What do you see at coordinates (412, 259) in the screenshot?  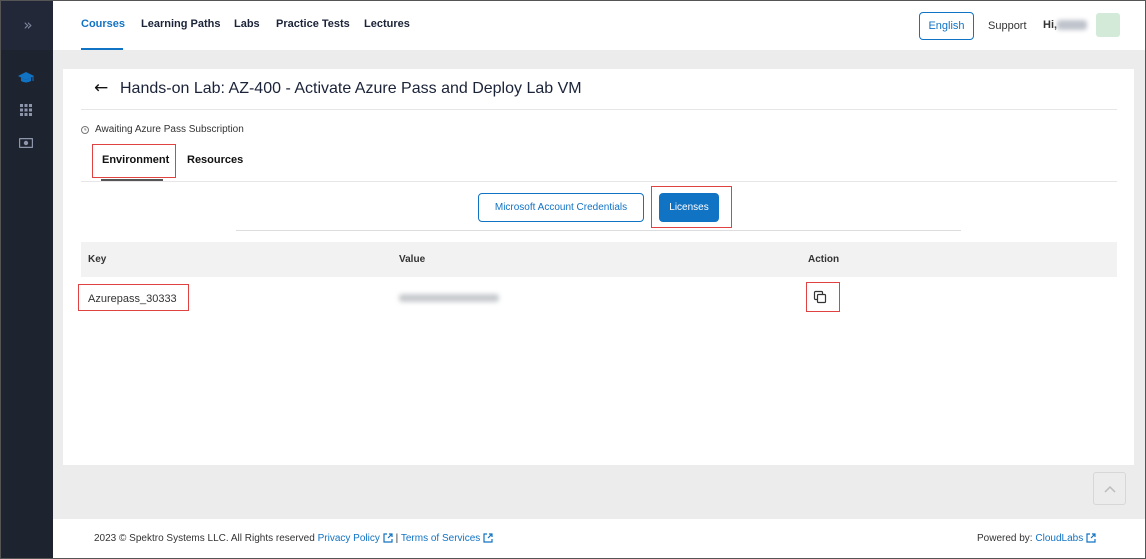 I see `column-value: Value` at bounding box center [412, 259].